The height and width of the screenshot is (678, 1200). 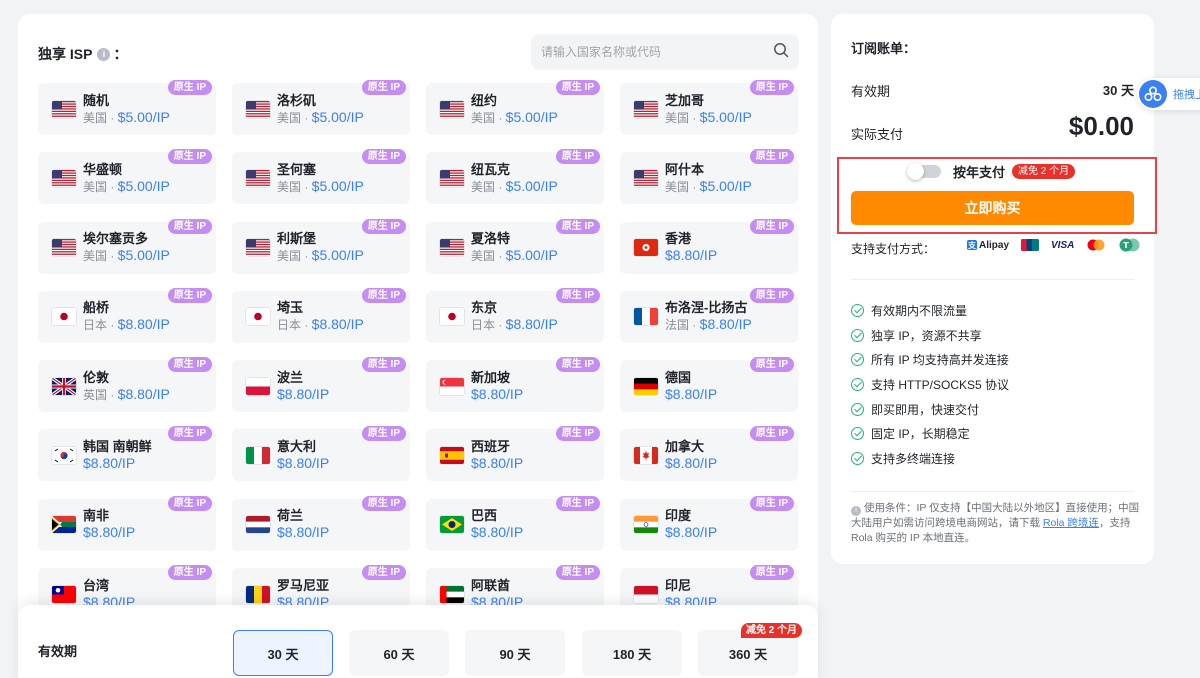 I want to click on period-option-90: 90 天, so click(x=515, y=653).